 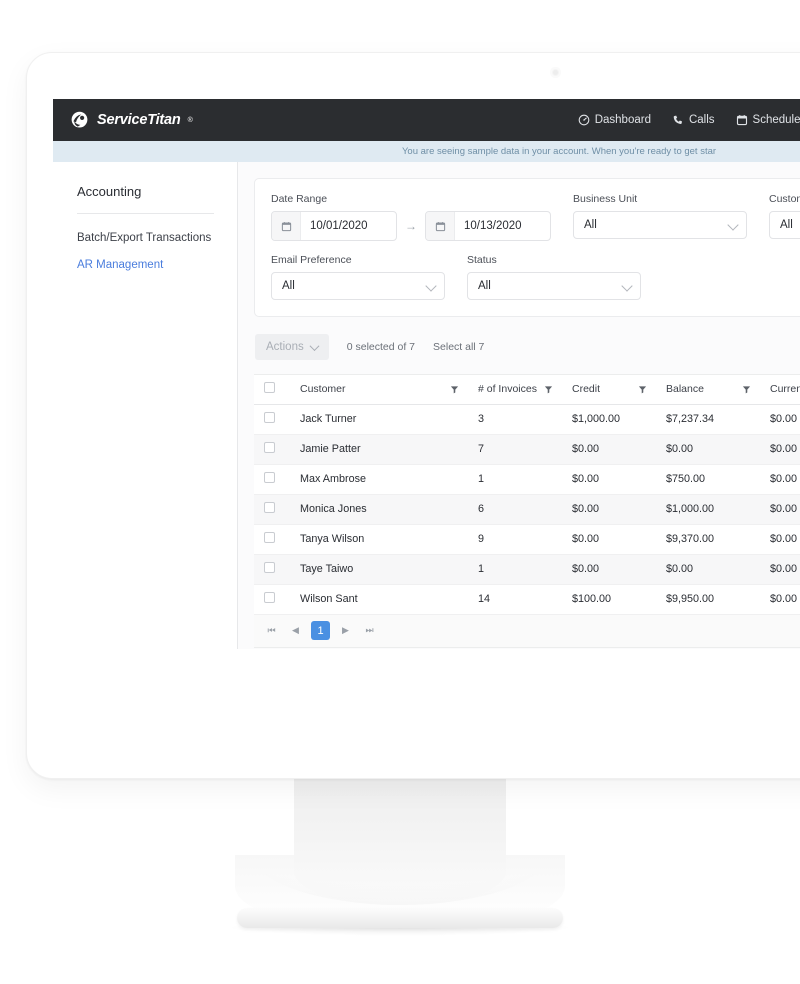 I want to click on nav-item-label: Schedule, so click(x=776, y=120).